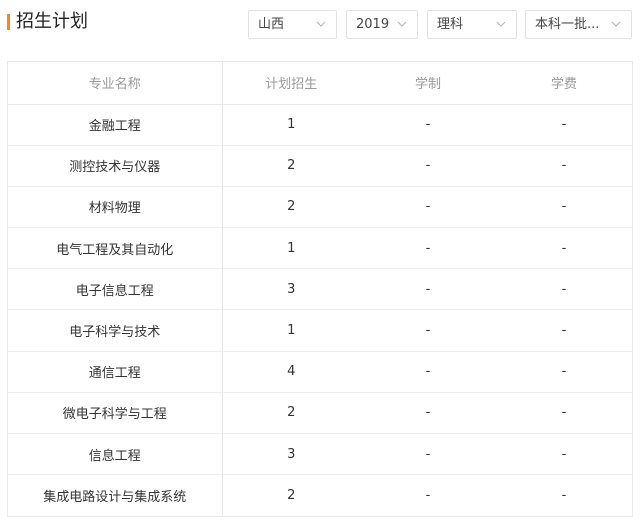  What do you see at coordinates (115, 454) in the screenshot?
I see `major-cell: 信息工程` at bounding box center [115, 454].